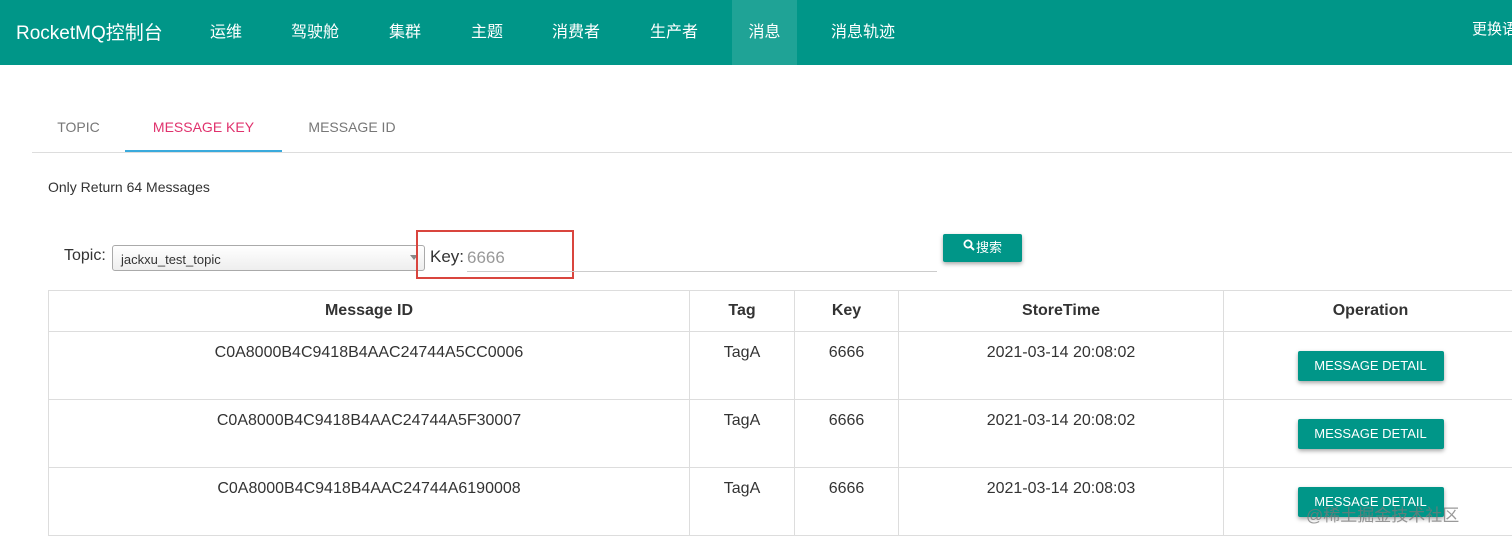  I want to click on tab-topic: TOPIC, so click(78, 128).